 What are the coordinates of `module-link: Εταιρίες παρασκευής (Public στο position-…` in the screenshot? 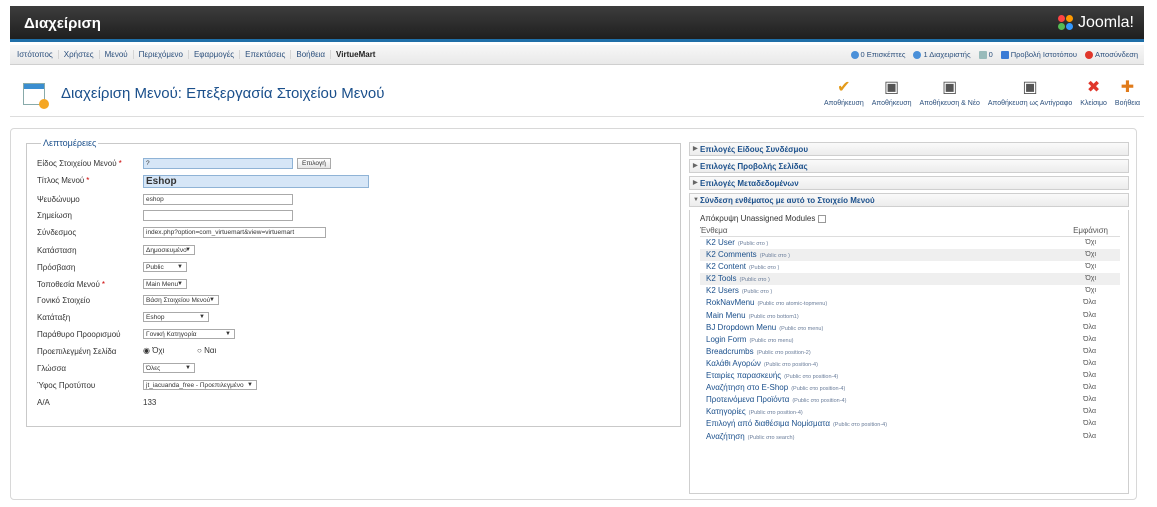 It's located at (772, 376).